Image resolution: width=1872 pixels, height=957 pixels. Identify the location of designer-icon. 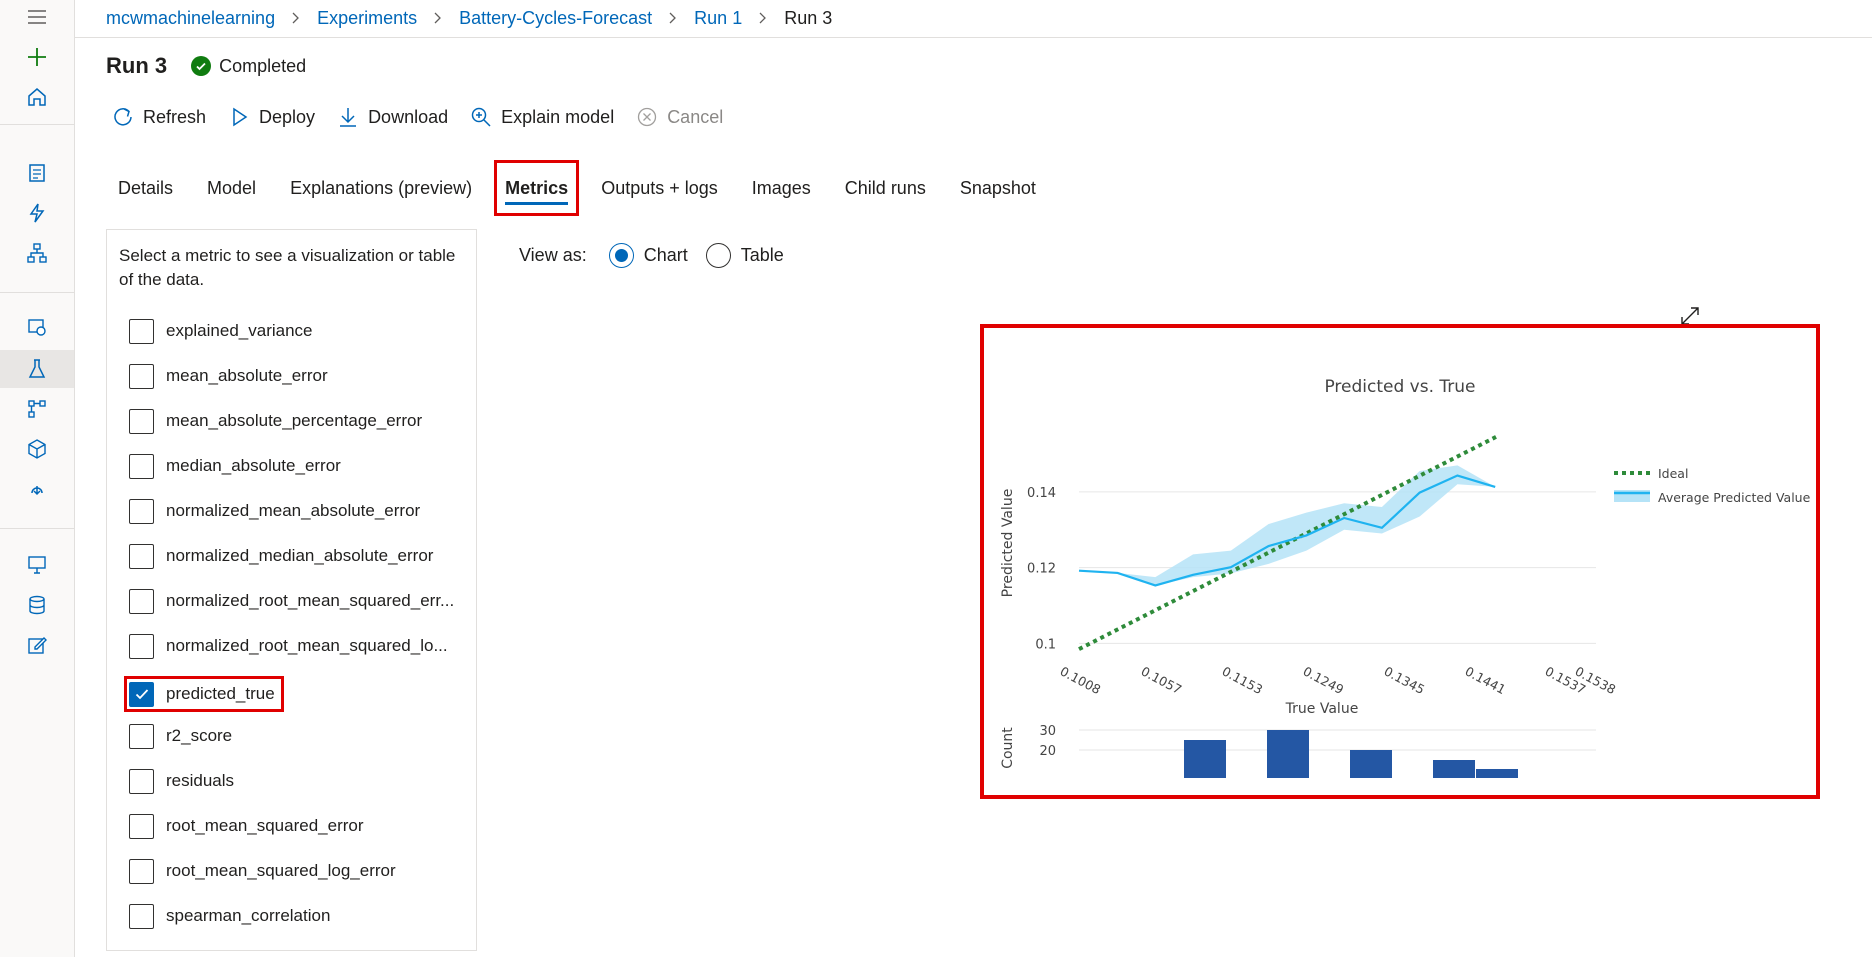
(37, 253).